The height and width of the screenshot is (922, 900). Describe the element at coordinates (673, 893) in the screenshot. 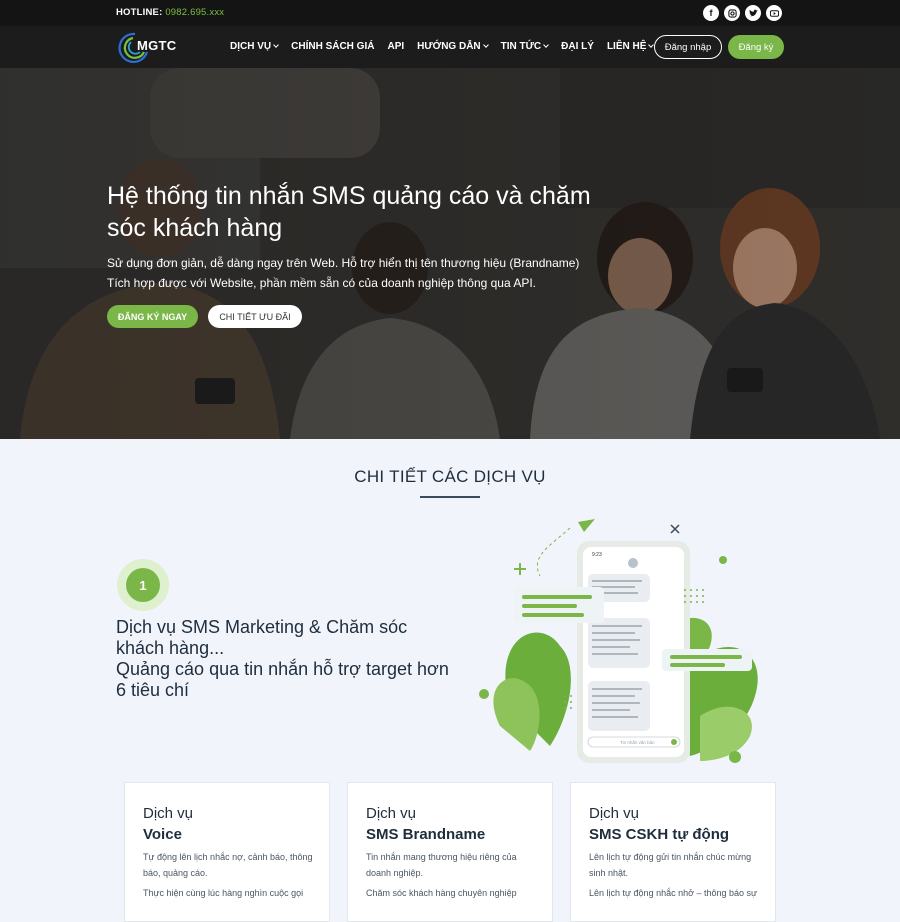

I see `card-desc-line: Lên lịch tự động nhắc nhở – thông báo sự` at that location.